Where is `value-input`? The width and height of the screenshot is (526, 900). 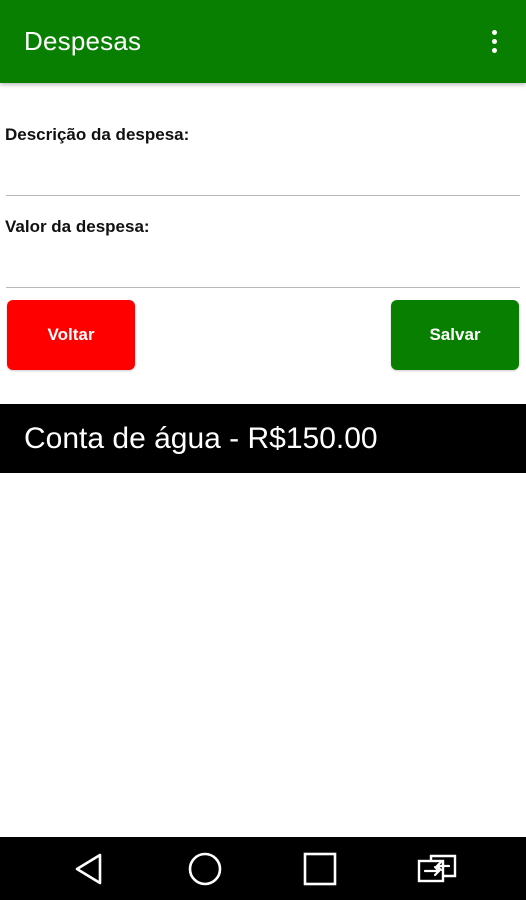 value-input is located at coordinates (263, 269).